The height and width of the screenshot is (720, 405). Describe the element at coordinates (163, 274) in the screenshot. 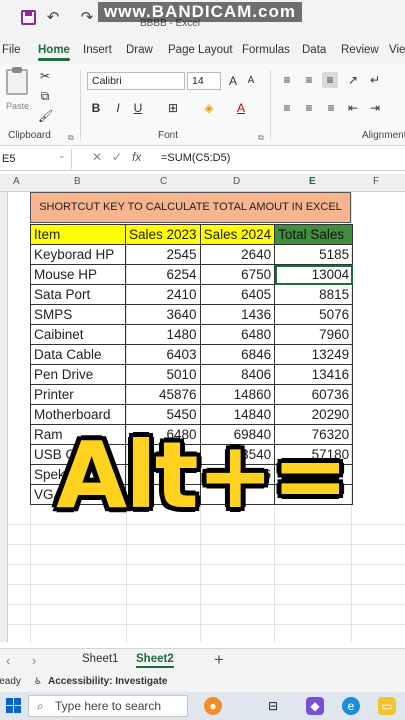

I see `cell: 6254` at that location.